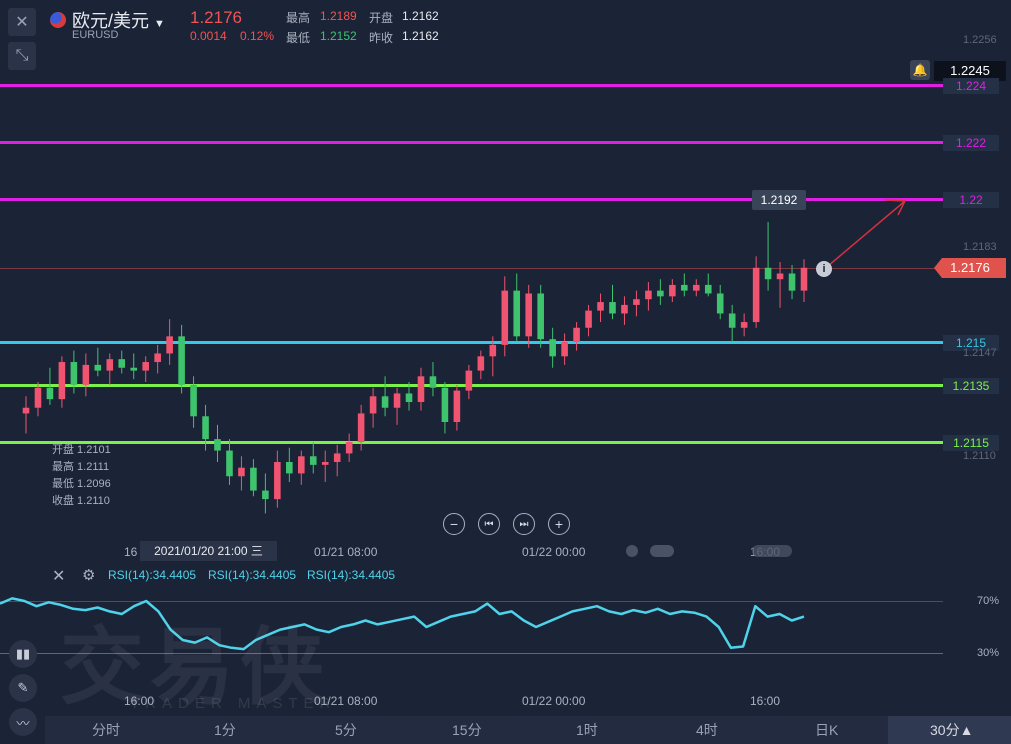 The height and width of the screenshot is (744, 1011). I want to click on ohlc-low: 最低 1.2096, so click(81, 484).